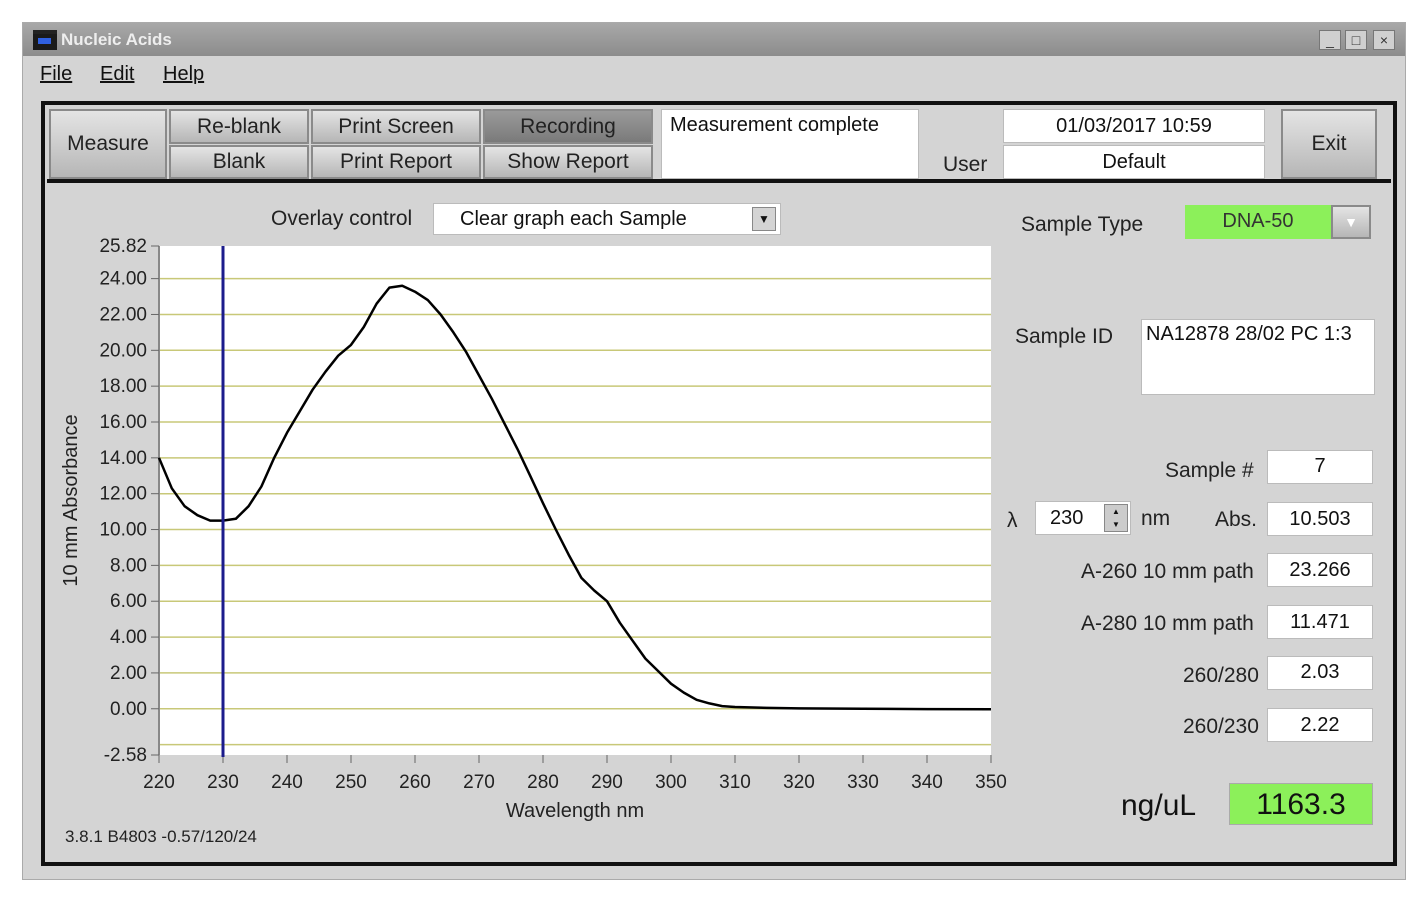 This screenshot has width=1426, height=918. Describe the element at coordinates (116, 39) in the screenshot. I see `window-title: Nucleic Acids` at that location.